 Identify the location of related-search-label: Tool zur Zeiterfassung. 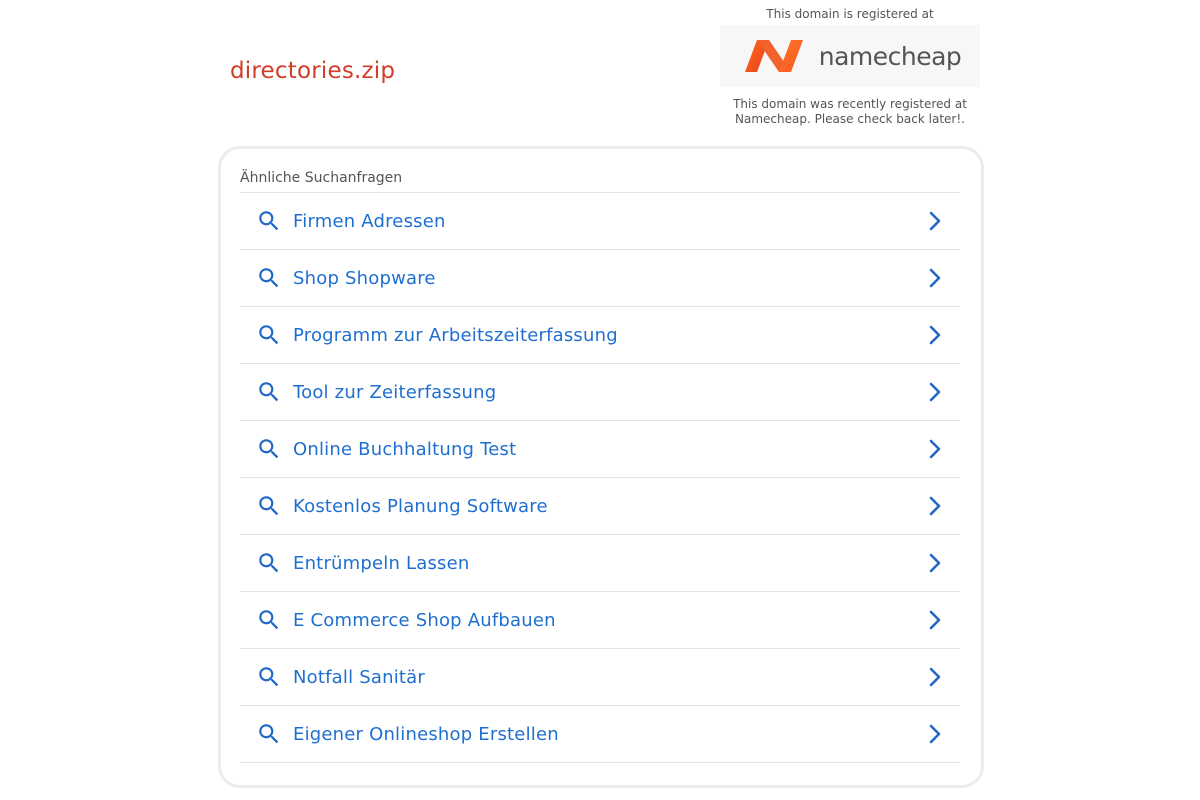
(395, 392).